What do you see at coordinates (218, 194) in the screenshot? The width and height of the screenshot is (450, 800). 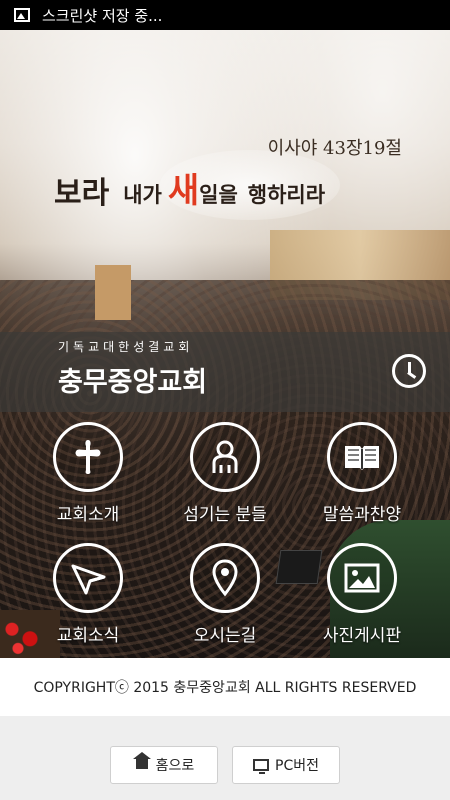 I see `verse-part3: 일을` at bounding box center [218, 194].